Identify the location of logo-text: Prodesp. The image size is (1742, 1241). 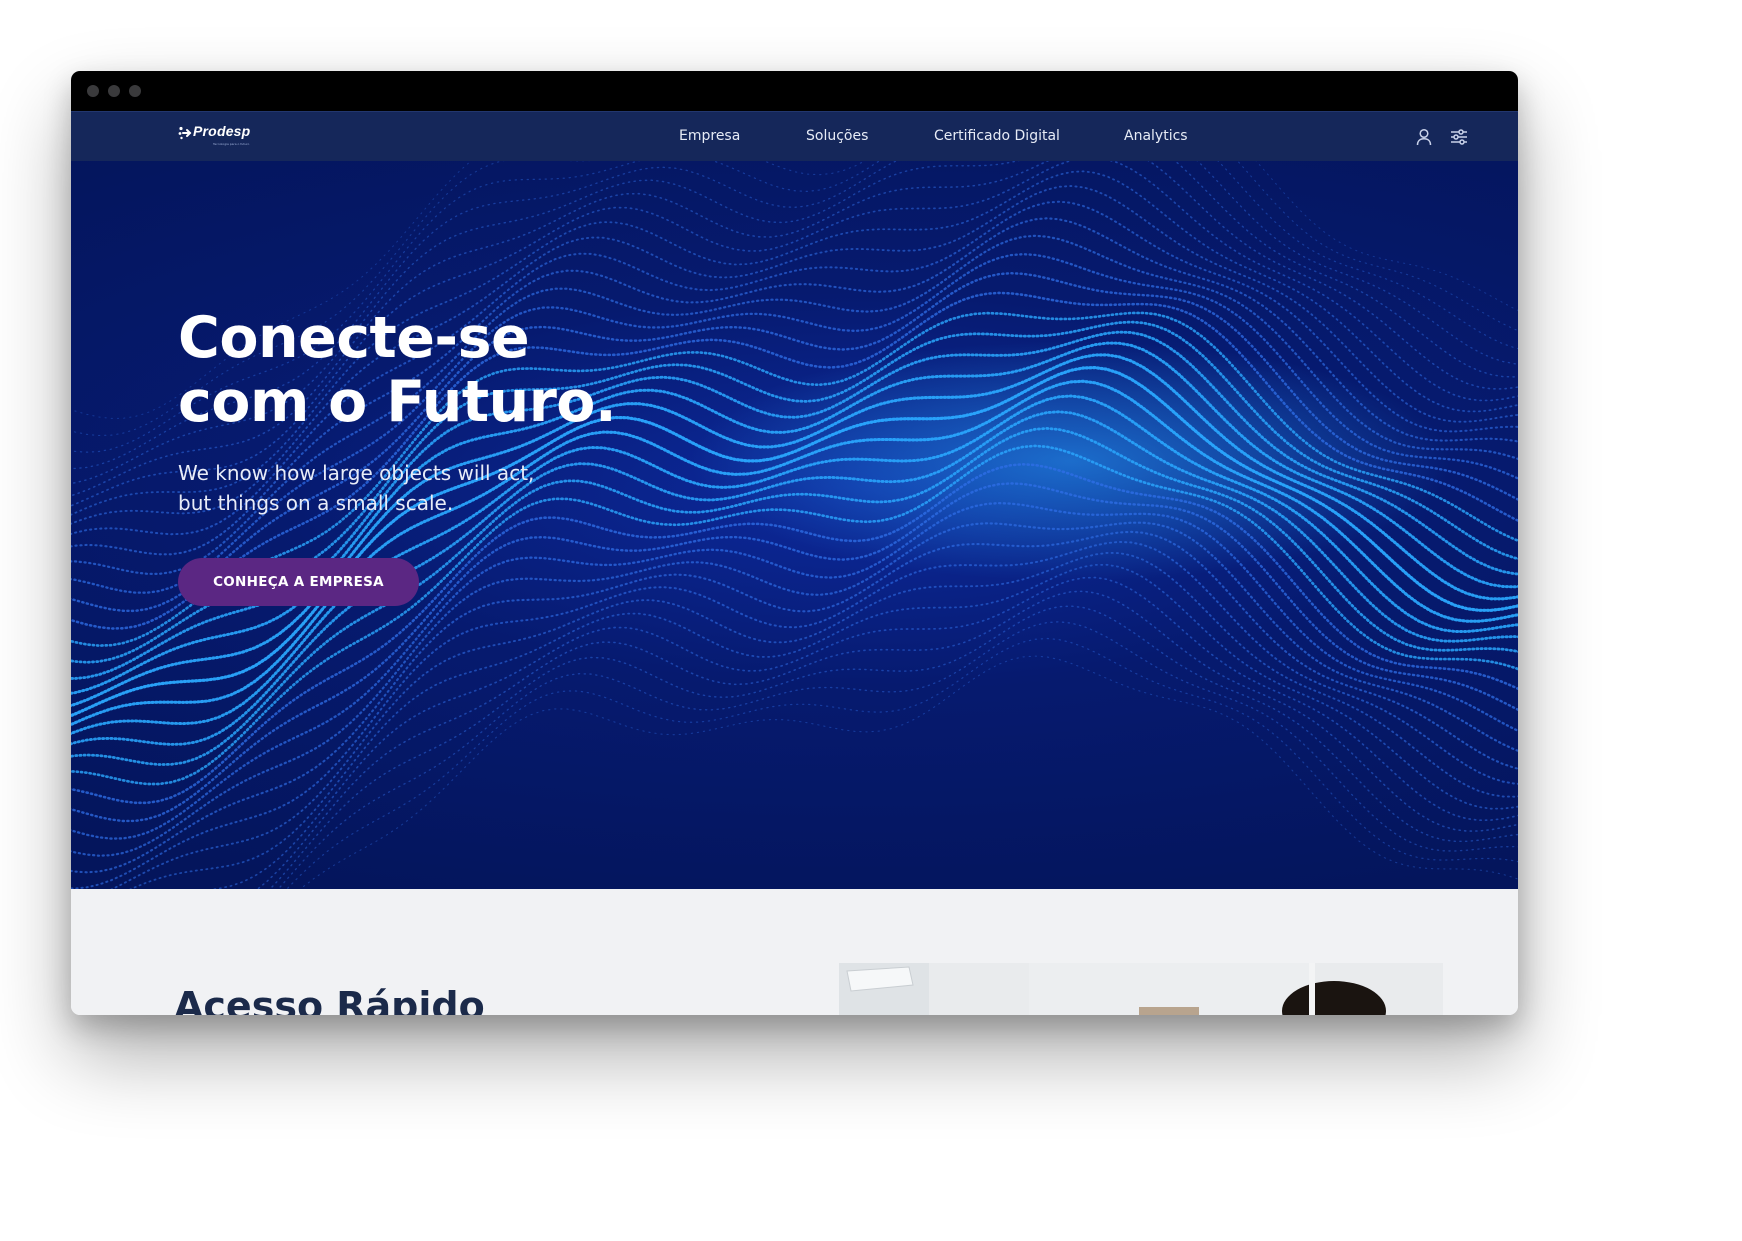
(222, 131).